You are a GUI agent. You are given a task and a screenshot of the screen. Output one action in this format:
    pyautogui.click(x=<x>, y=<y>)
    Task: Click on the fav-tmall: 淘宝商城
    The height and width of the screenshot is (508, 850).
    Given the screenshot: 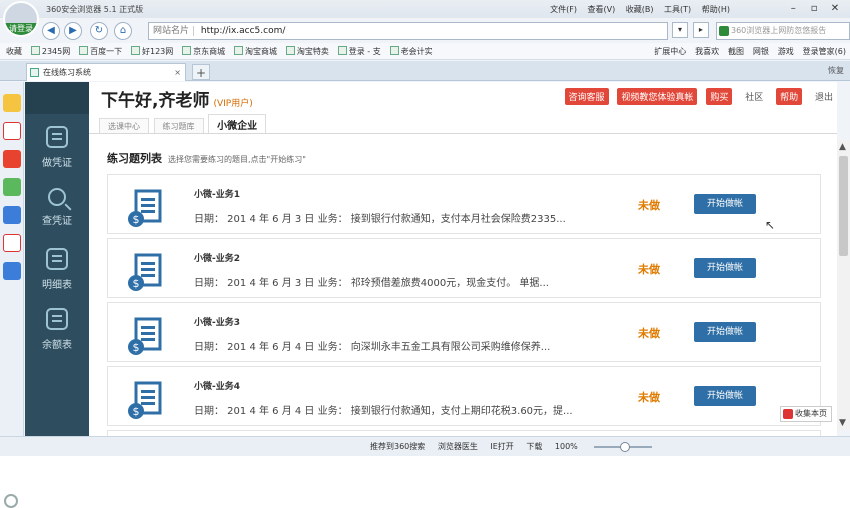 What is the action you would take?
    pyautogui.click(x=255, y=51)
    